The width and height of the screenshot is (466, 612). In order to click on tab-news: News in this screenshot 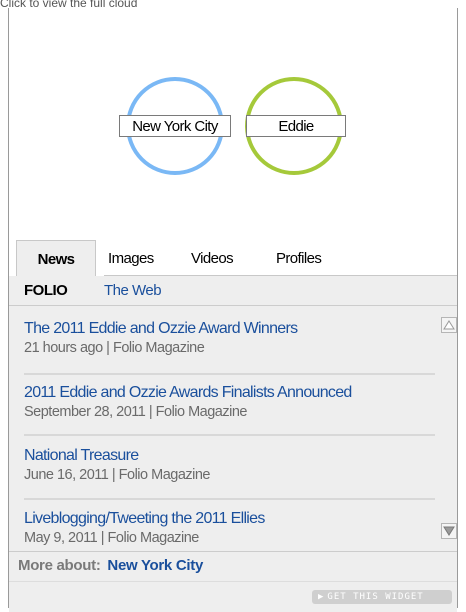, I will do `click(56, 258)`.